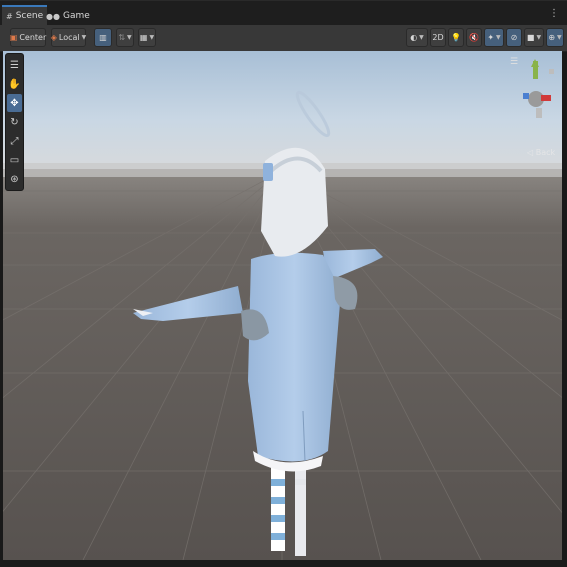 Image resolution: width=567 pixels, height=567 pixels. I want to click on more-options-icon: ⋮, so click(554, 14).